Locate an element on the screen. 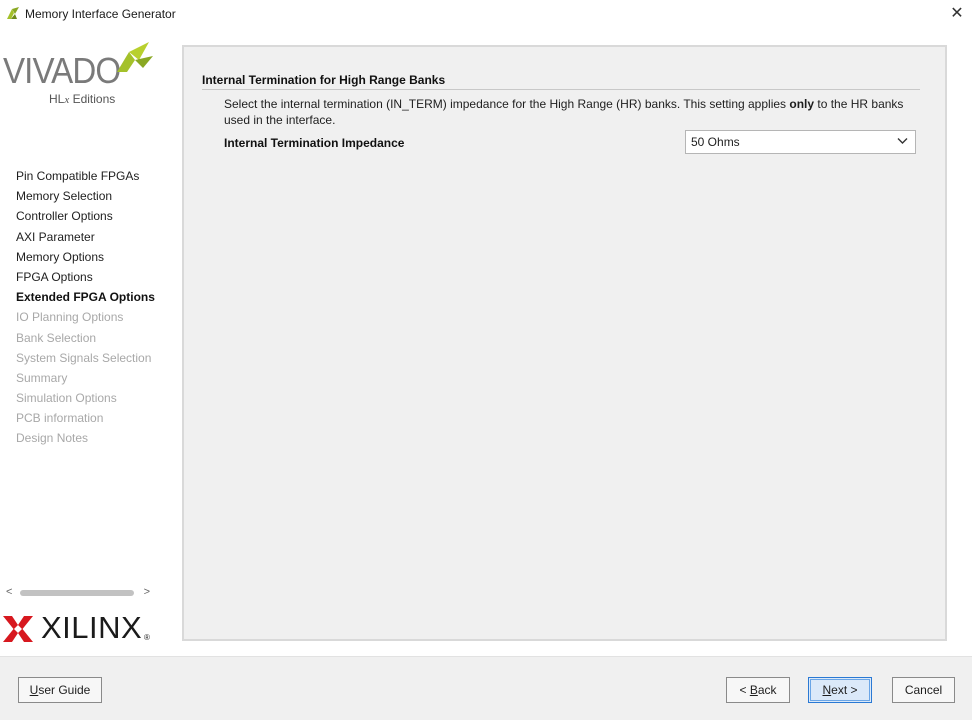 The width and height of the screenshot is (972, 720). xilinx-wordmark: XILINX is located at coordinates (92, 627).